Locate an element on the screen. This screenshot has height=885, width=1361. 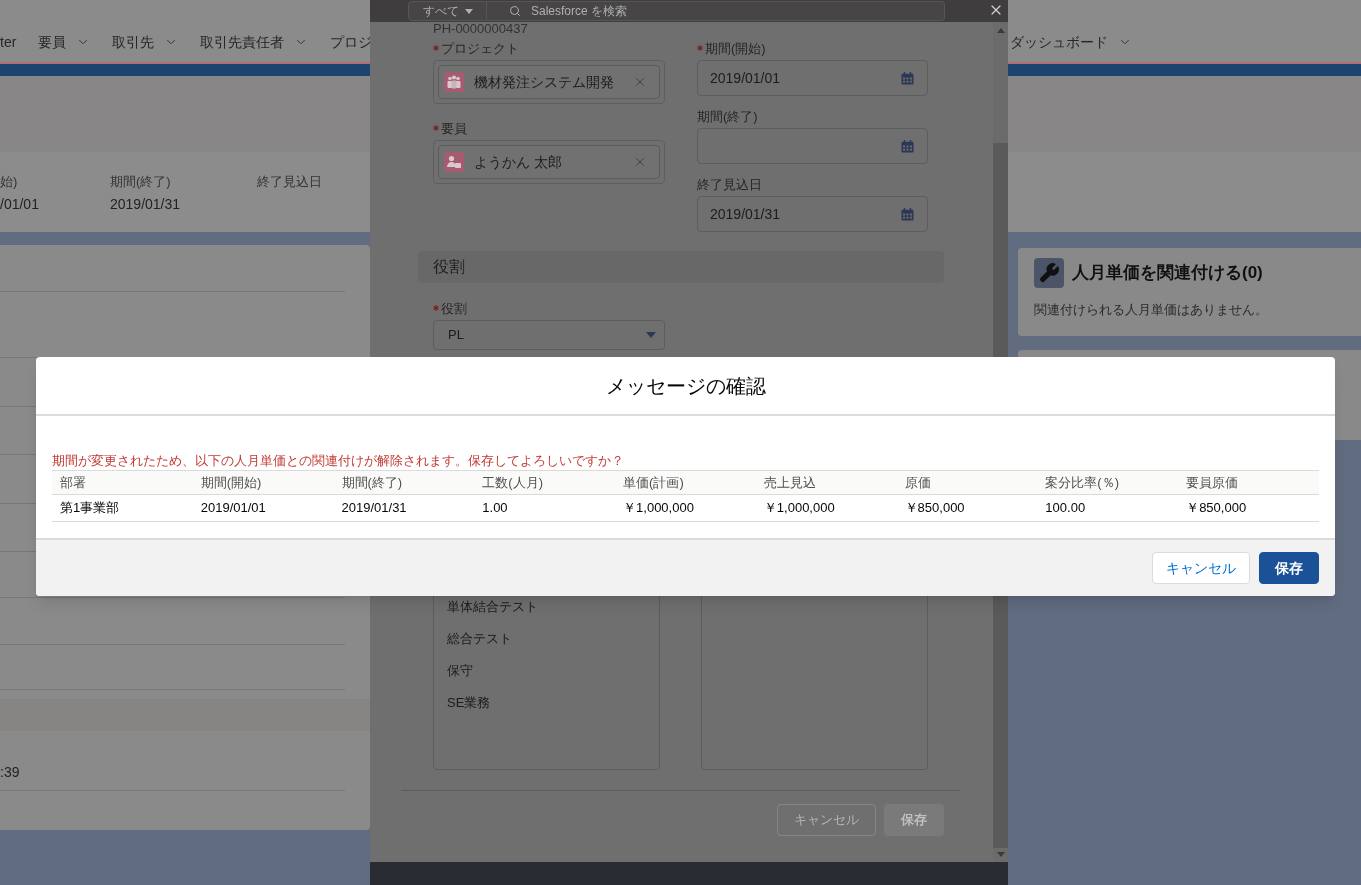
column-header: 部署 is located at coordinates (122, 482).